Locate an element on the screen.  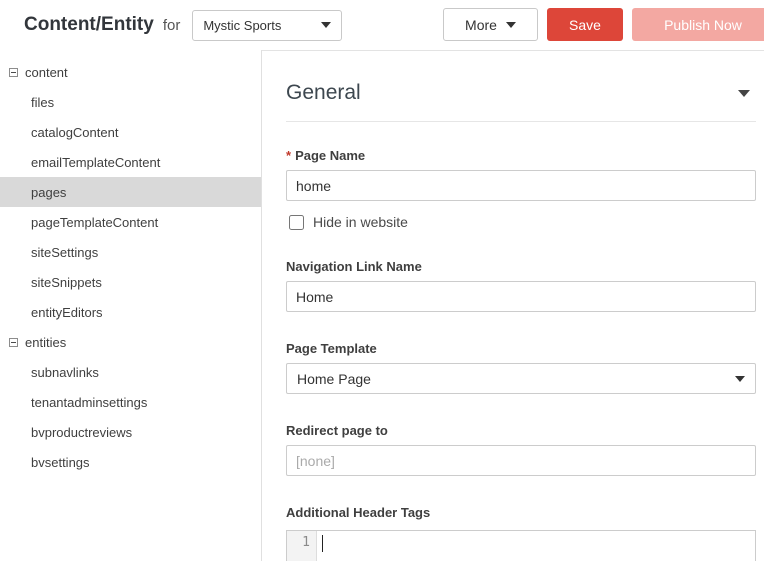
tree-label: tenantadminsettings is located at coordinates (89, 402).